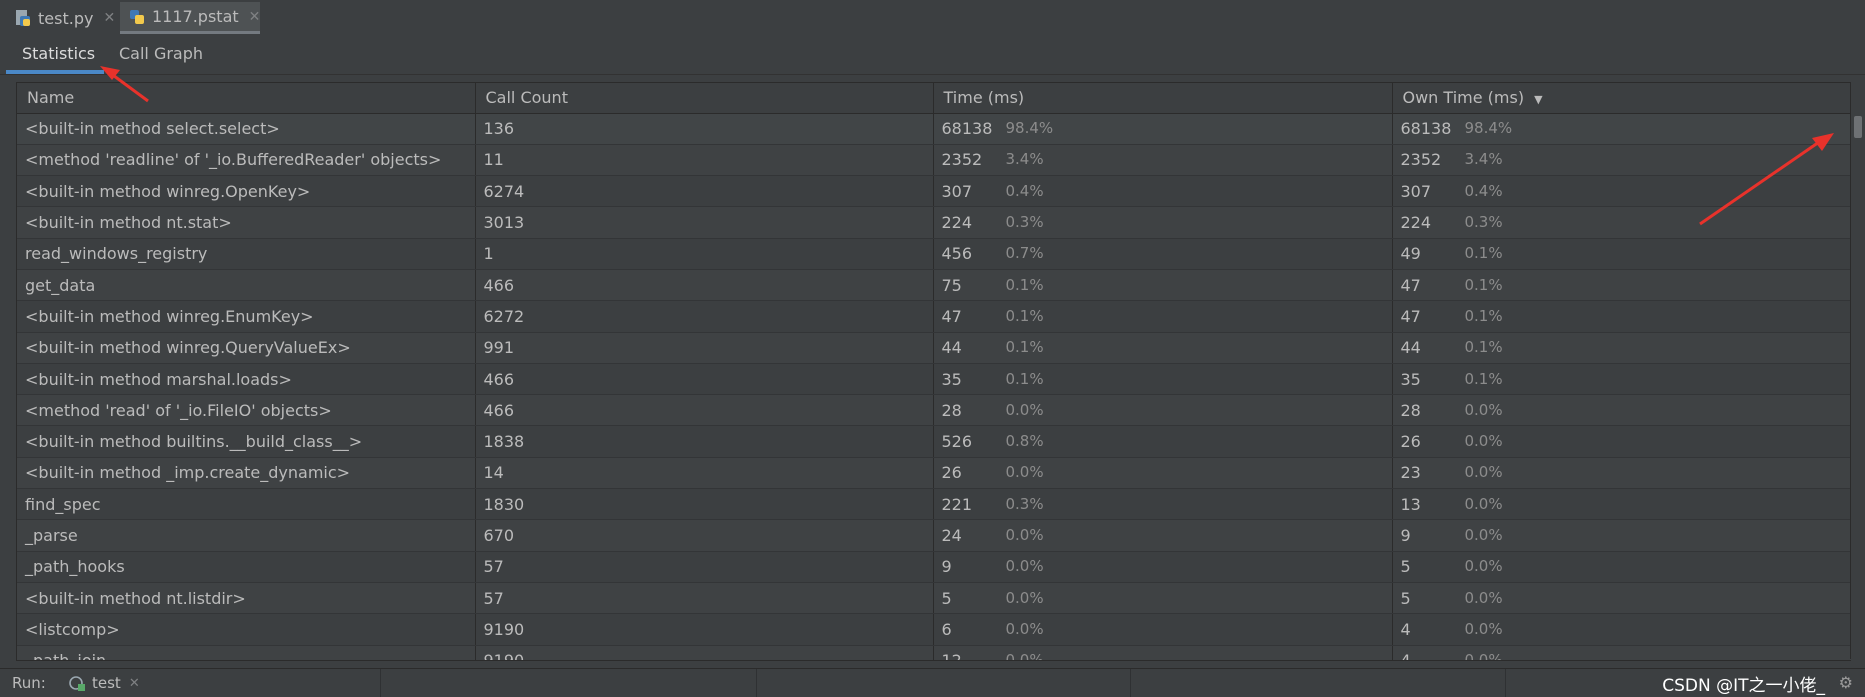  I want to click on tab-statistics: Statistics, so click(55, 55).